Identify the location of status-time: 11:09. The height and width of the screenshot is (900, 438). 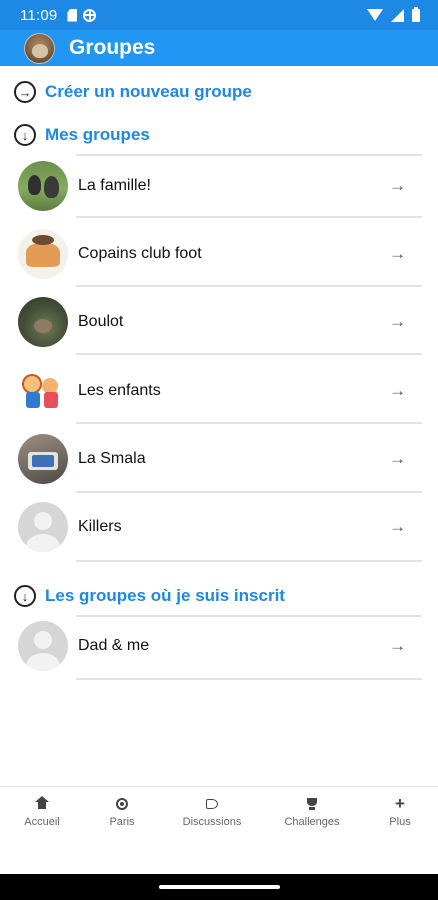
(39, 15).